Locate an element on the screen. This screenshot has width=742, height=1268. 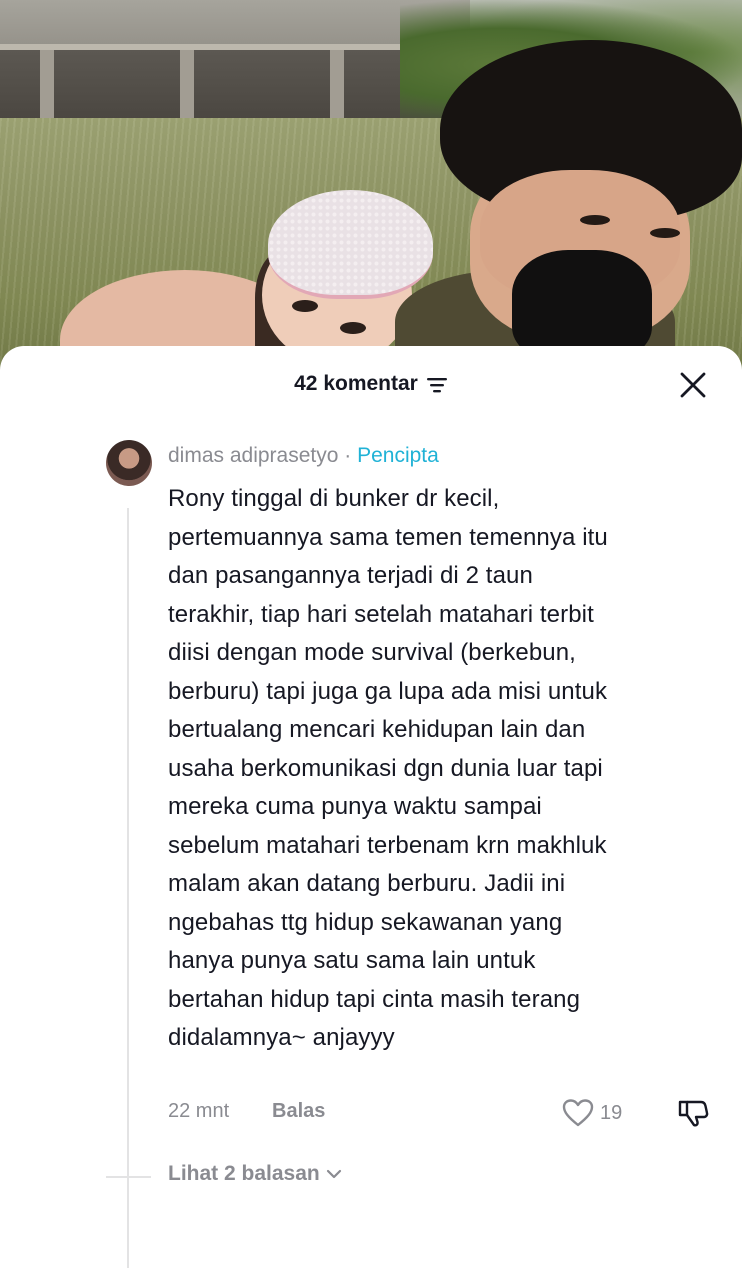
like-count: 19 is located at coordinates (611, 1112).